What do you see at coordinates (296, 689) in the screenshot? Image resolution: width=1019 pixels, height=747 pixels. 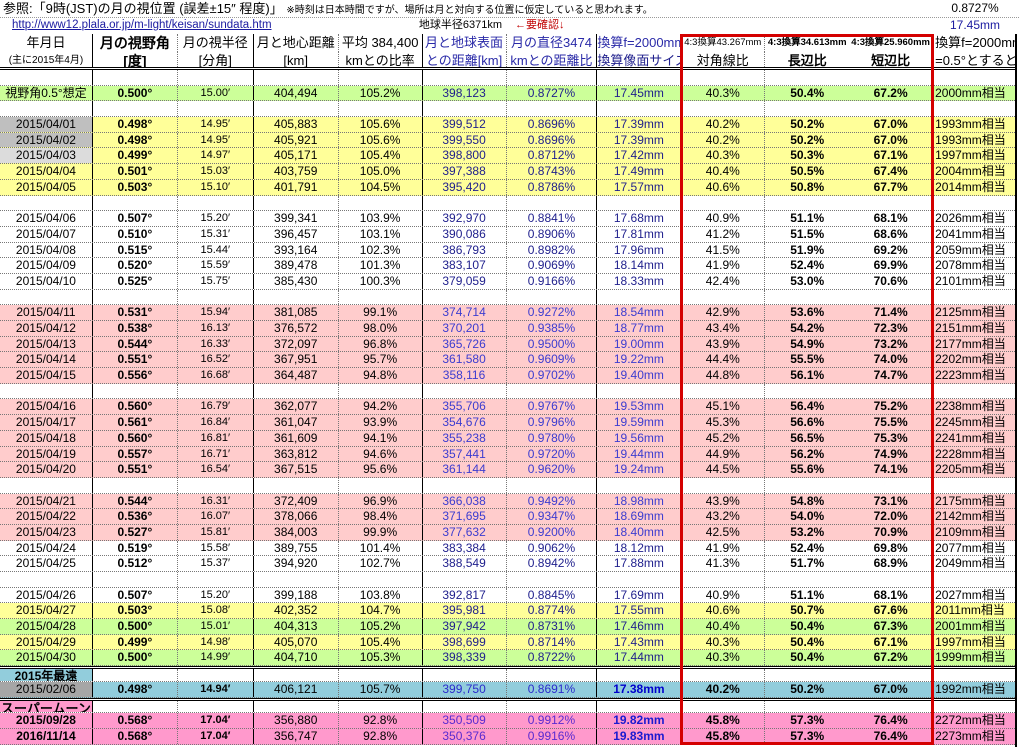 I see `cell-geocentric-distance: 406,121` at bounding box center [296, 689].